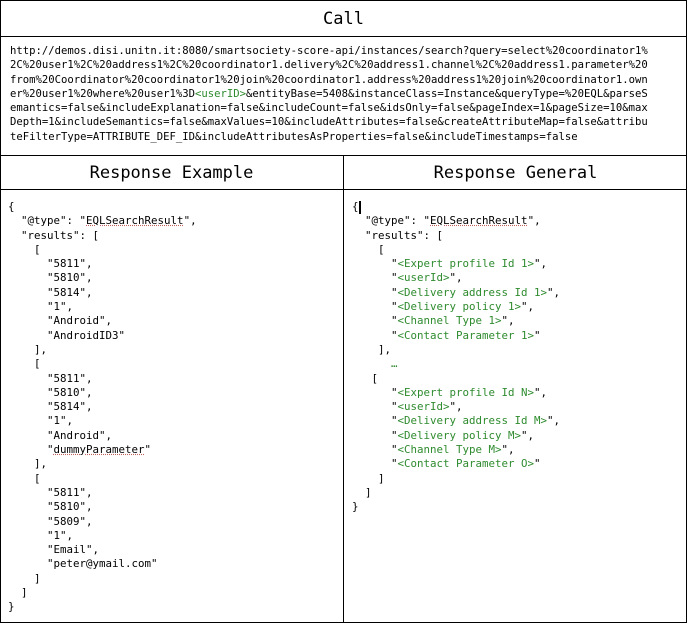  What do you see at coordinates (343, 389) in the screenshot?
I see `column-divider` at bounding box center [343, 389].